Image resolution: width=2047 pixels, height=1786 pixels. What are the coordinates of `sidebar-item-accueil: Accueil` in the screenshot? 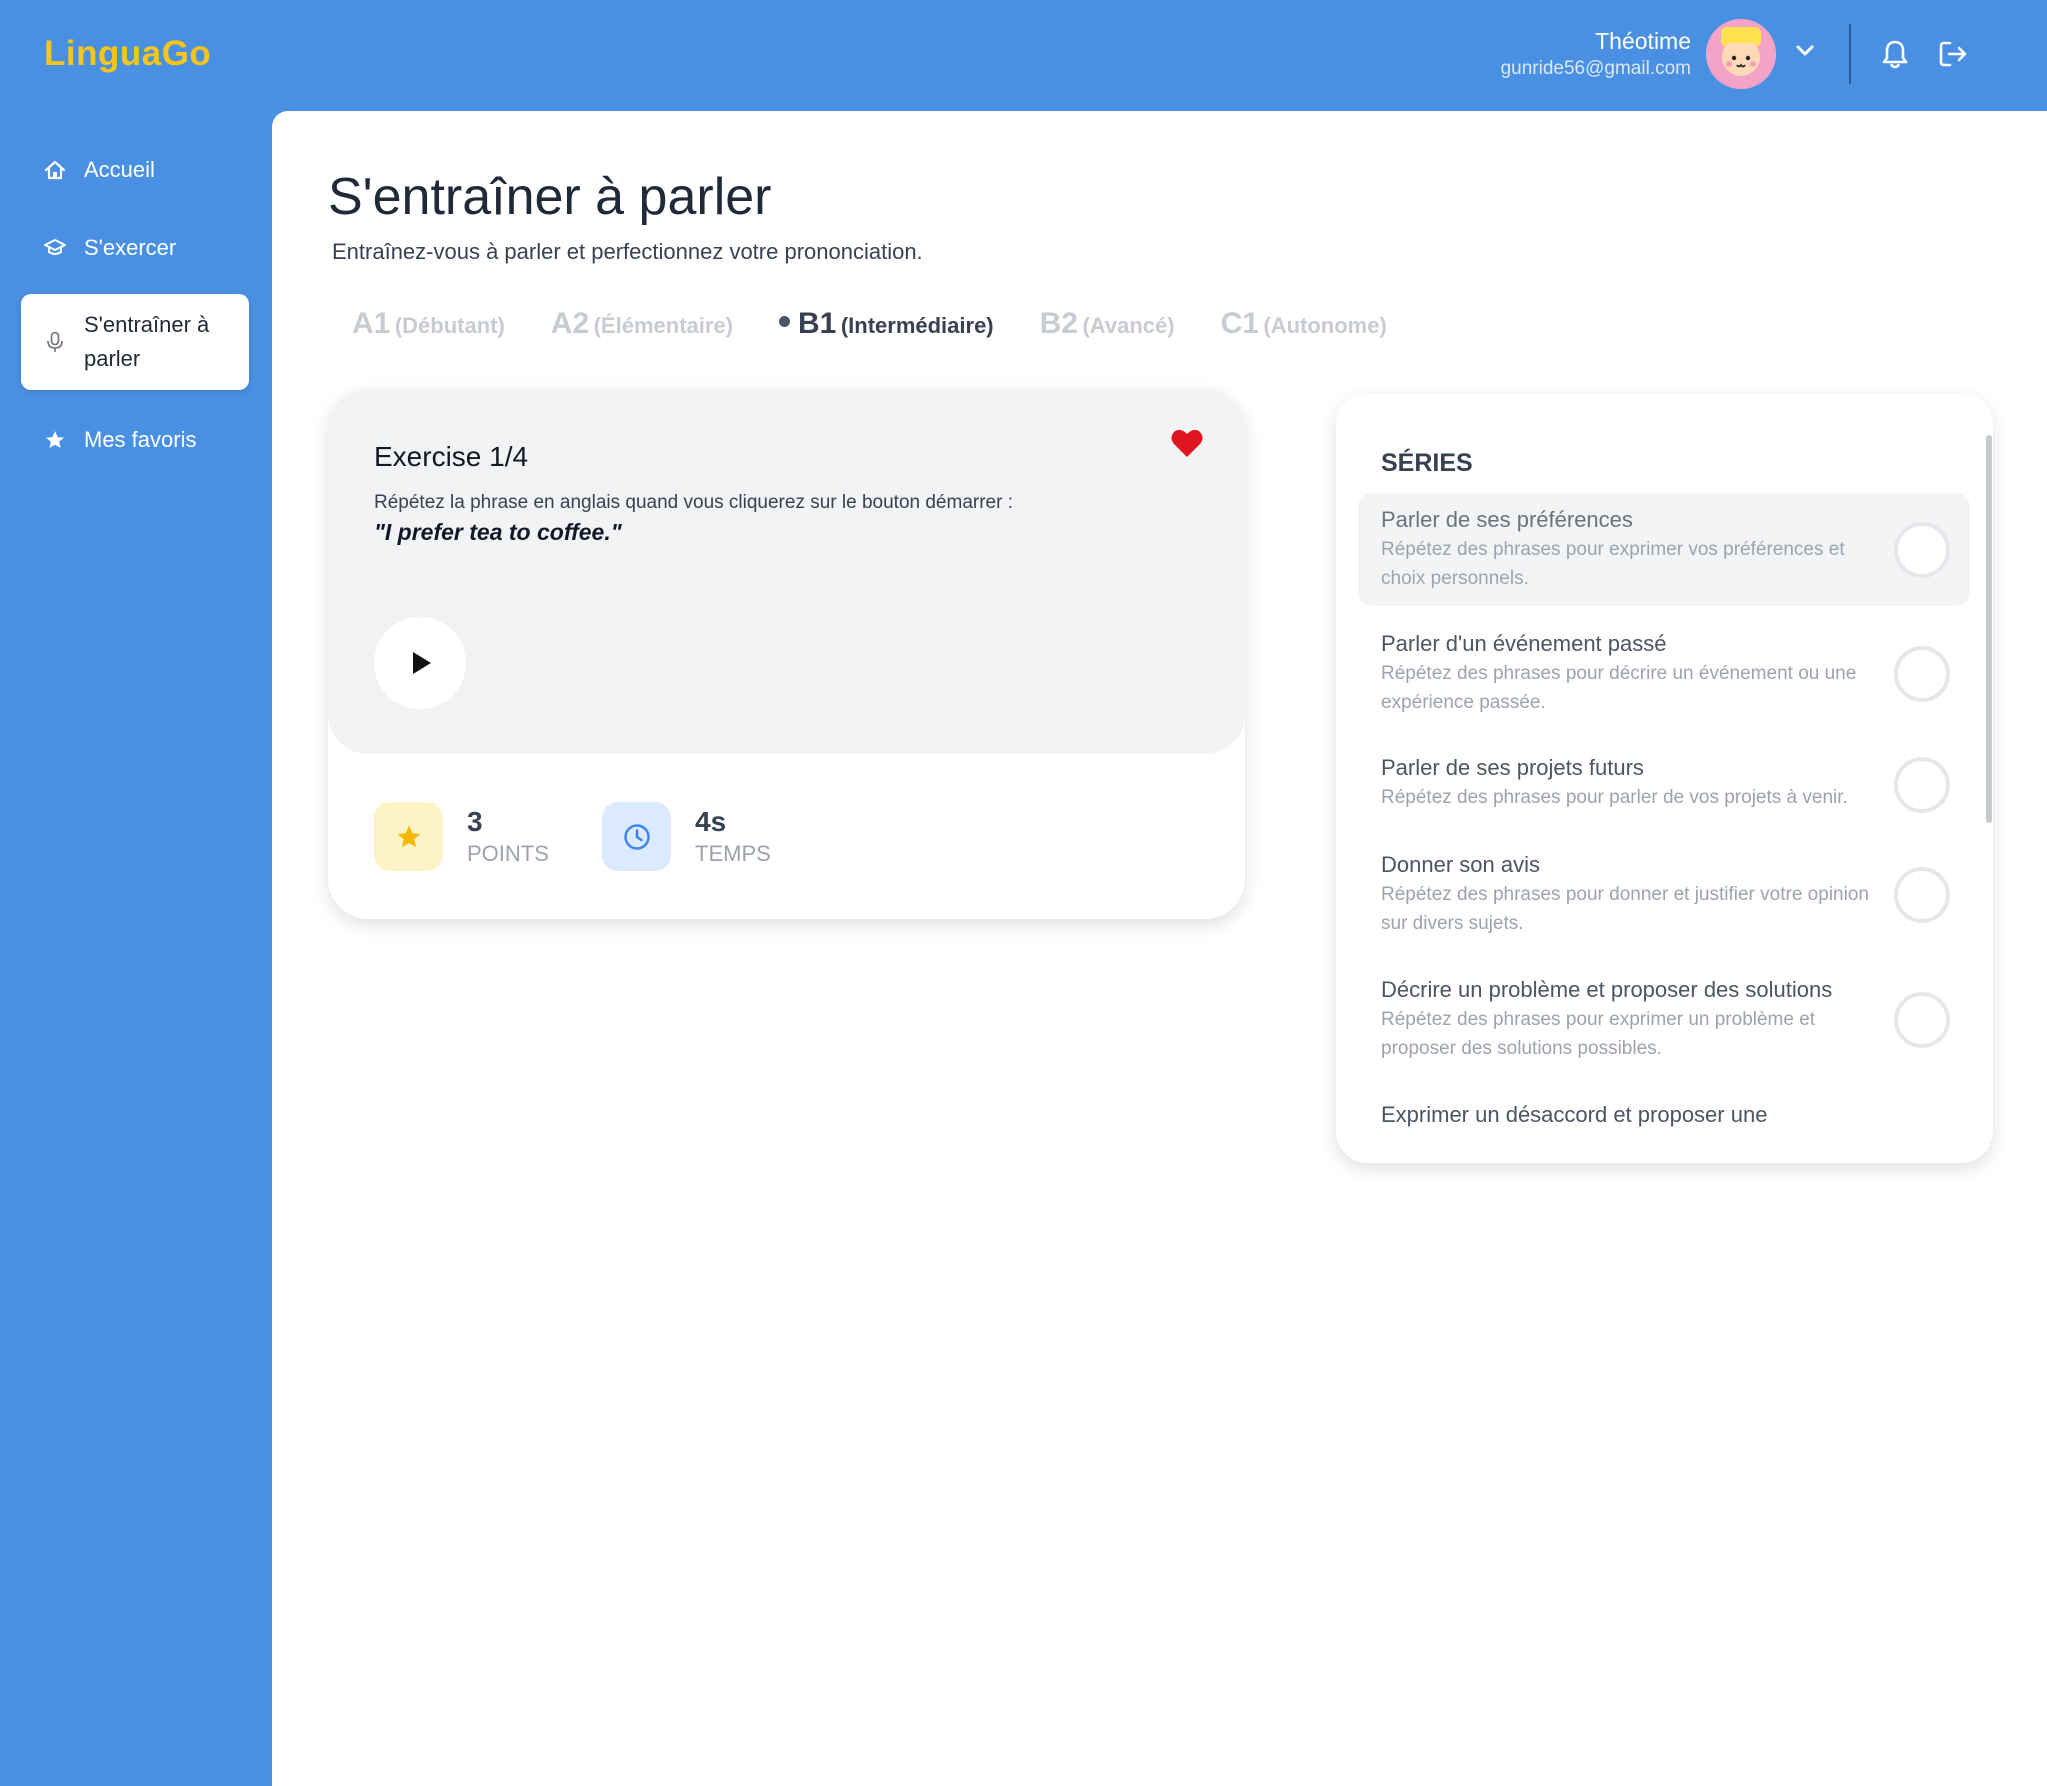 It's located at (135, 170).